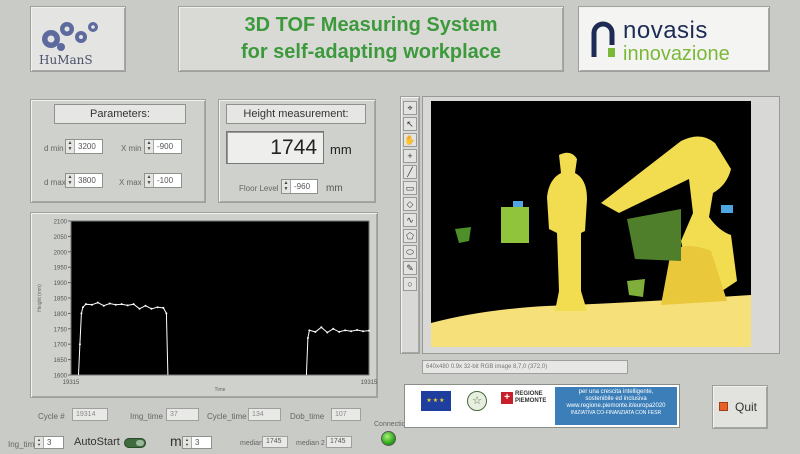 The height and width of the screenshot is (454, 800). I want to click on floor-unit: mm, so click(334, 188).